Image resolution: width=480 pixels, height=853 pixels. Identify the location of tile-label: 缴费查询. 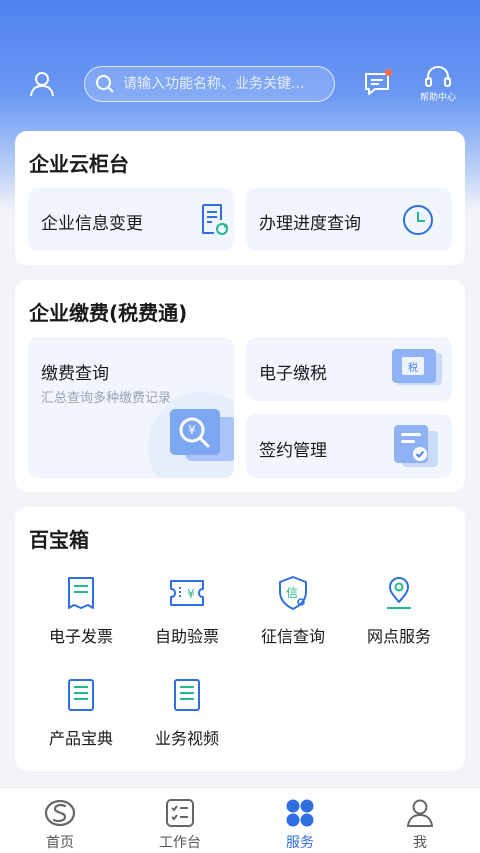
(75, 374).